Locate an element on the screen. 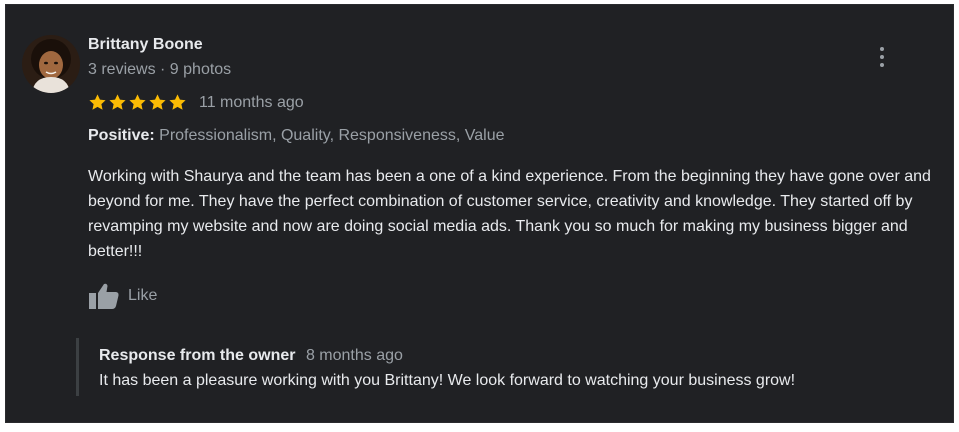 This screenshot has width=959, height=432. review-time: 11 months ago is located at coordinates (251, 102).